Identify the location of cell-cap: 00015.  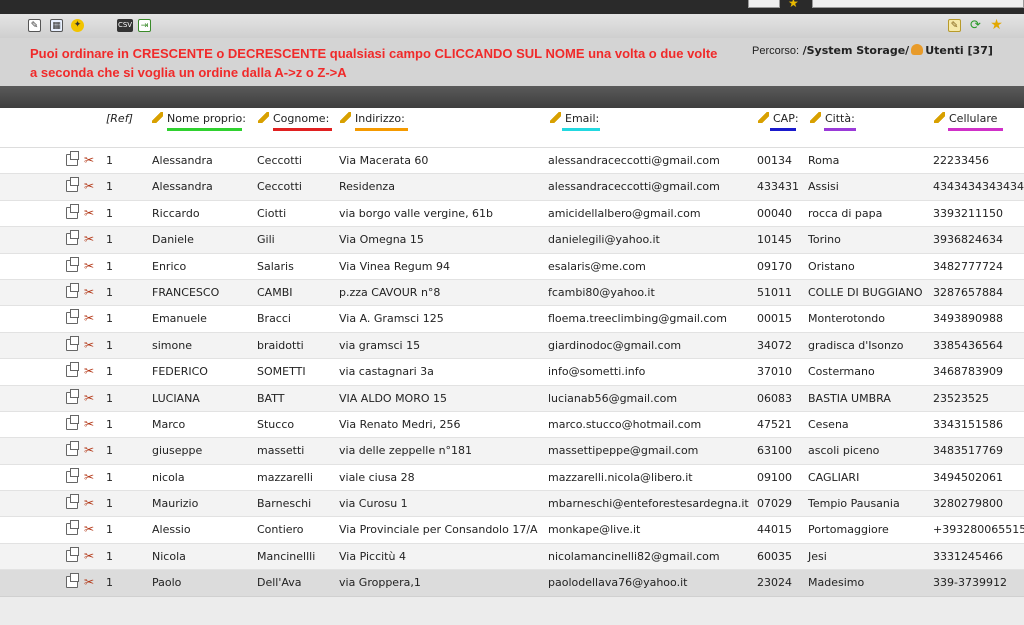
(774, 319).